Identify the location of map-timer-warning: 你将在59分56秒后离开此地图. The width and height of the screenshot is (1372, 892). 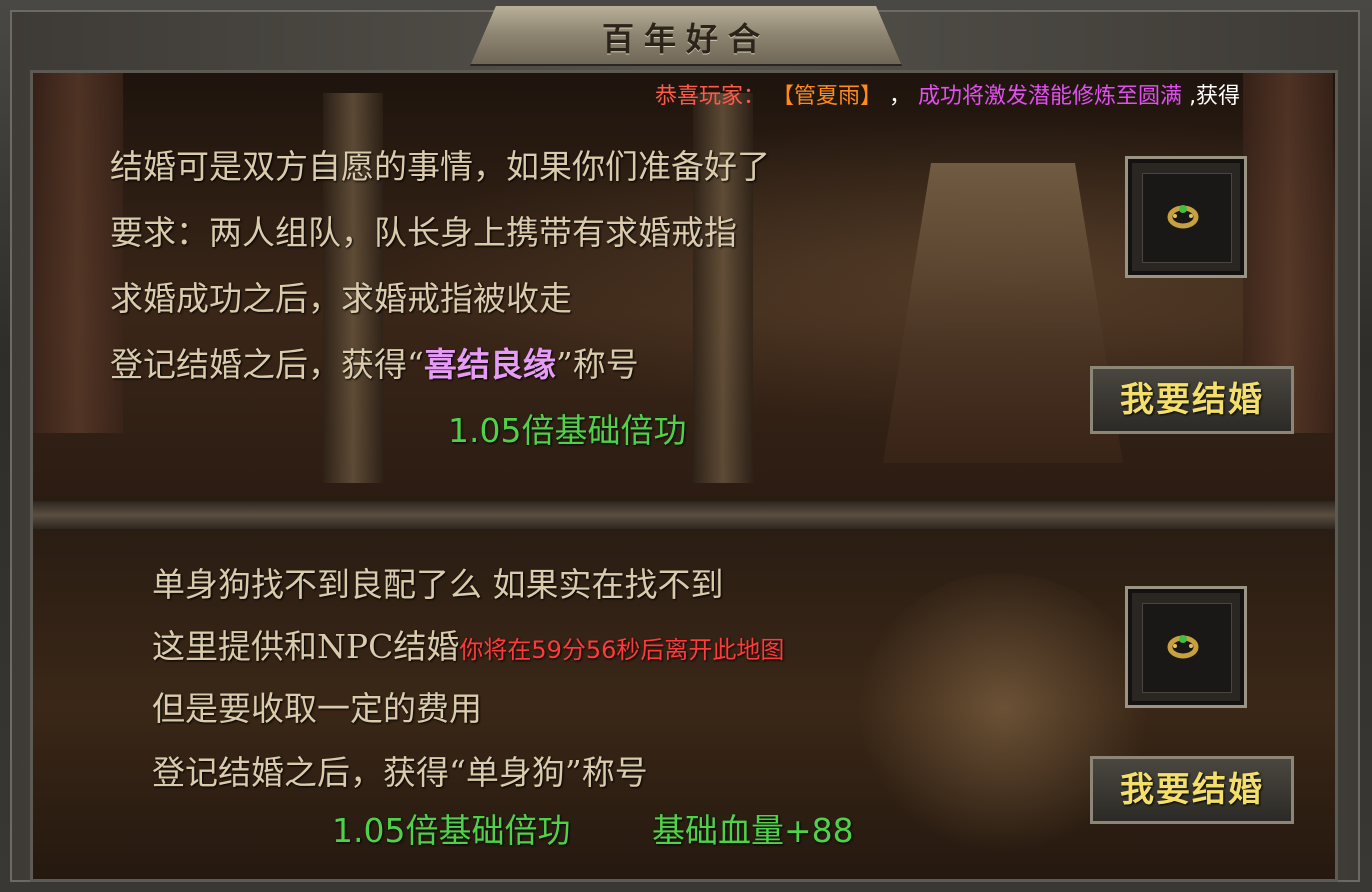
(622, 650).